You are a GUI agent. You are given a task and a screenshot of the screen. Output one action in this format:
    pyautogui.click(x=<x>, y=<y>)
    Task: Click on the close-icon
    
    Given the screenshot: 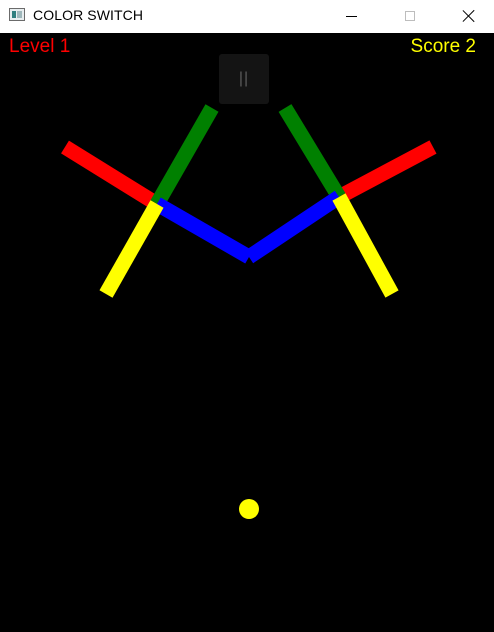 What is the action you would take?
    pyautogui.click(x=469, y=16)
    